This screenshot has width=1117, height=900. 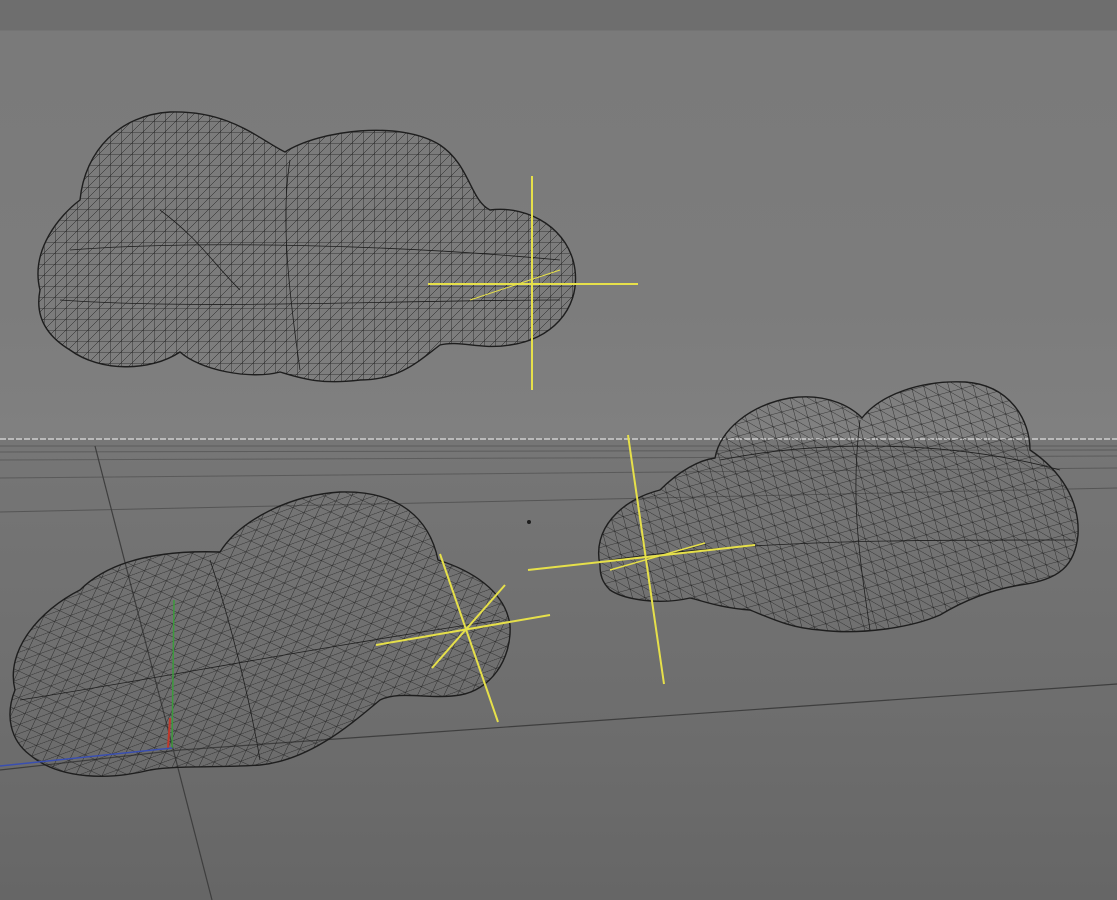 What do you see at coordinates (529, 522) in the screenshot?
I see `pivot-point-icon` at bounding box center [529, 522].